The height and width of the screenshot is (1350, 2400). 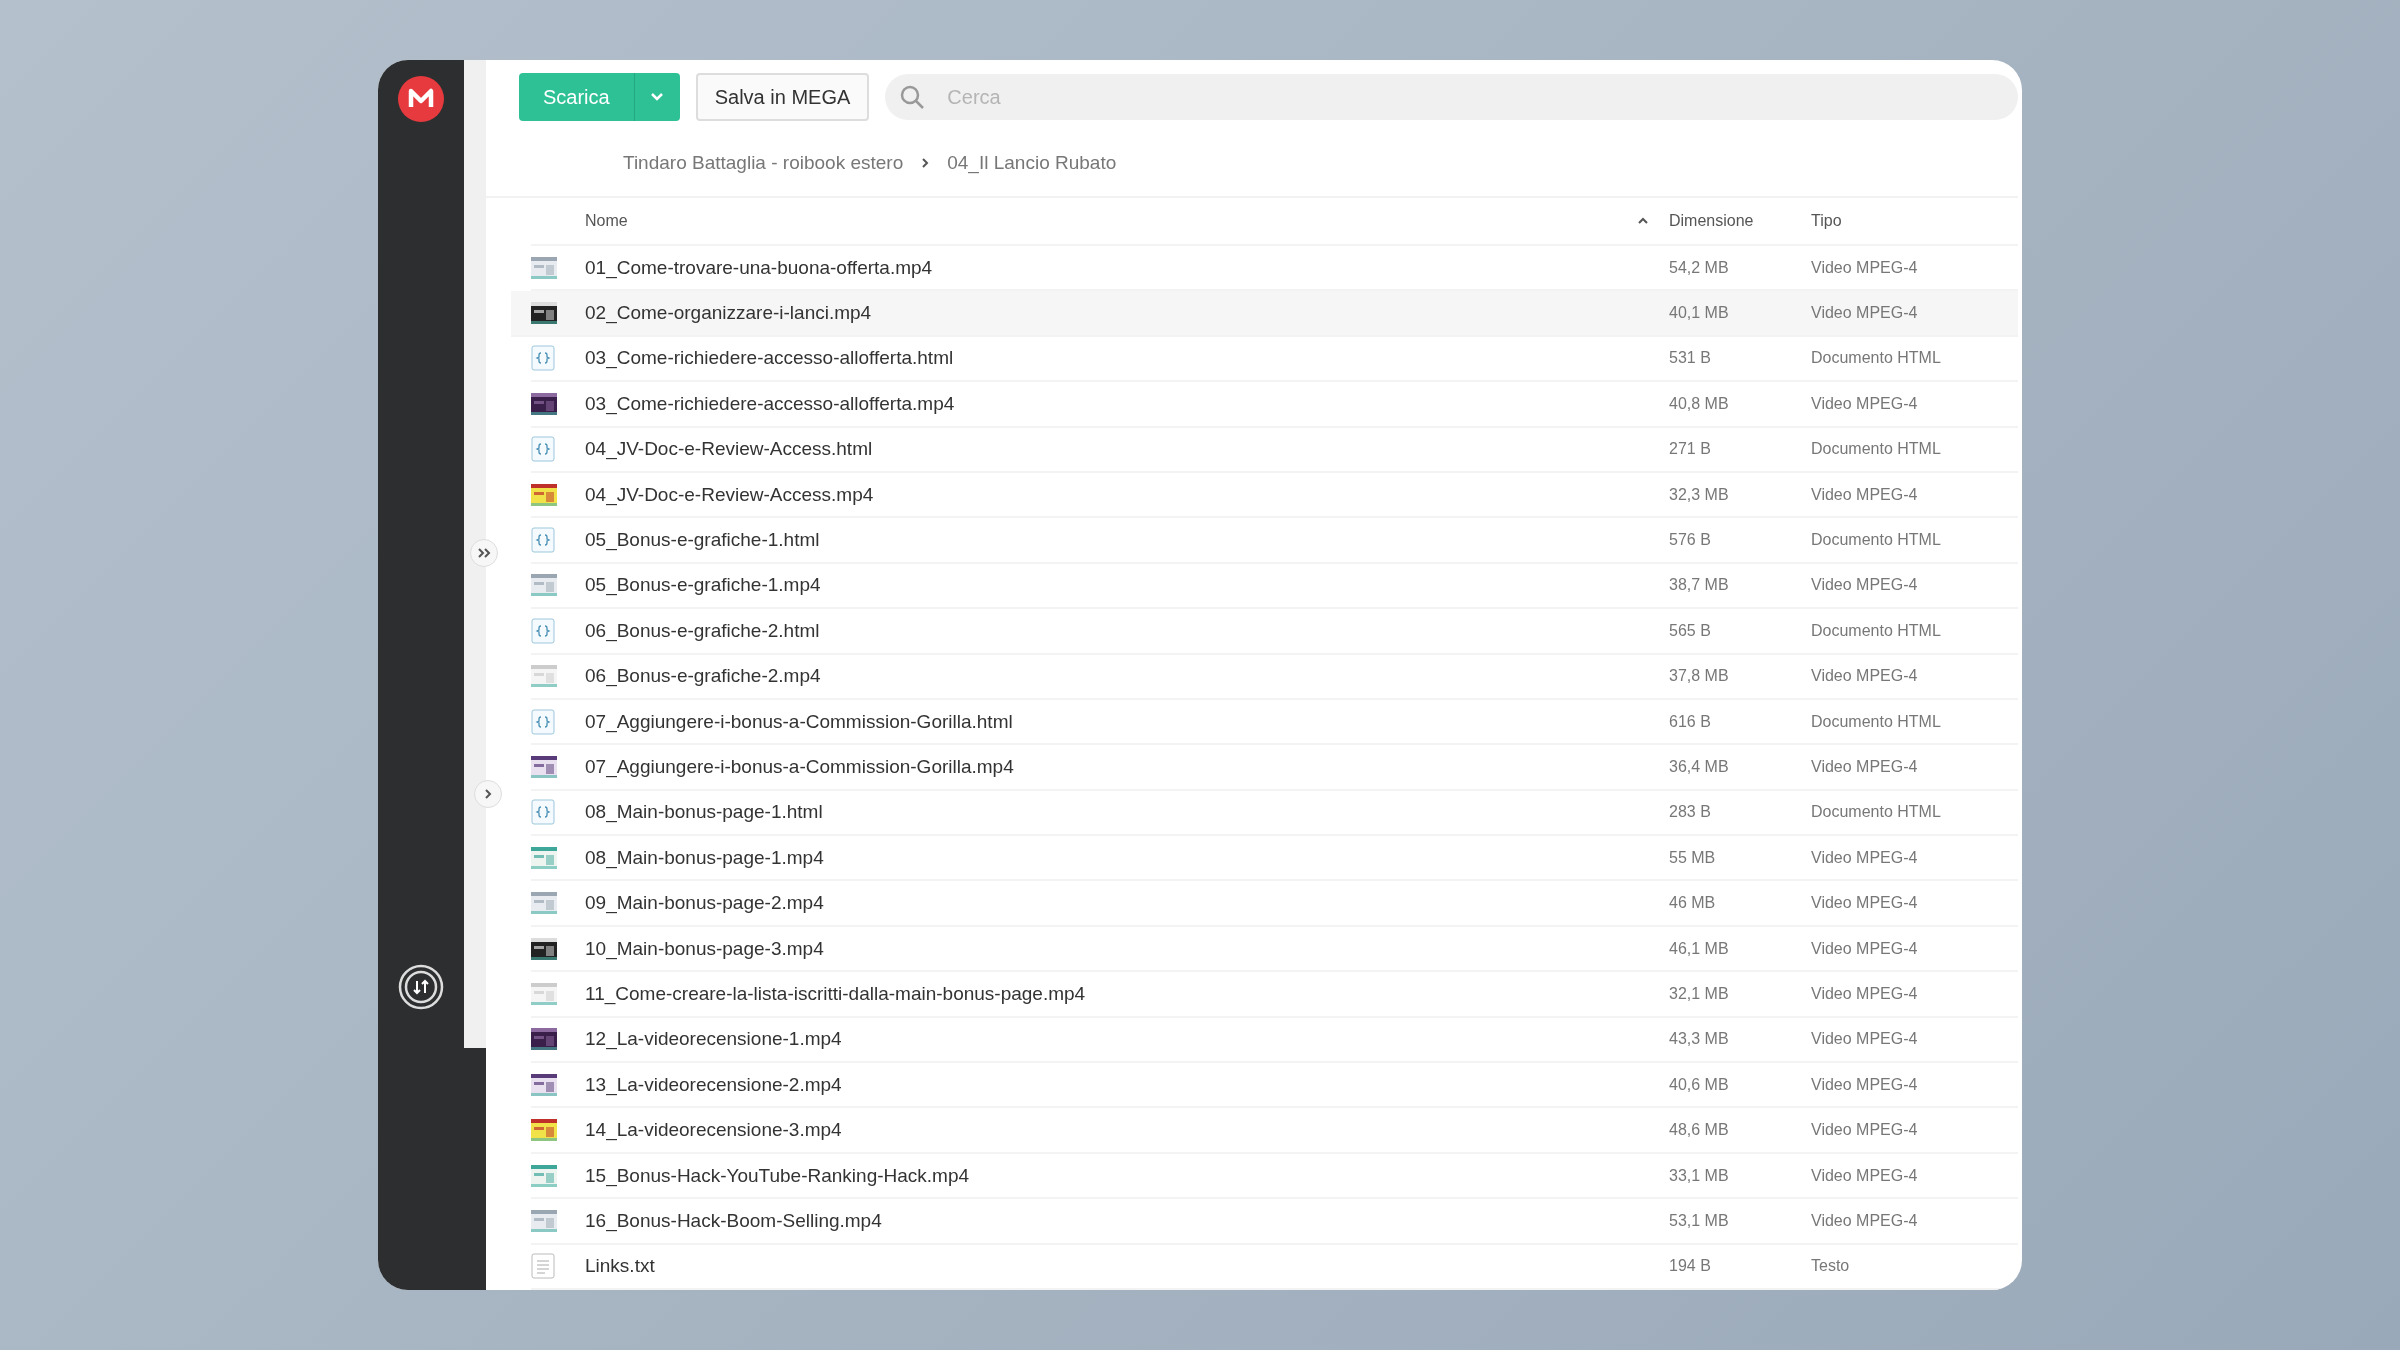 What do you see at coordinates (1032, 162) in the screenshot?
I see `breadcrumb-link: 04_Il Lancio Rubato` at bounding box center [1032, 162].